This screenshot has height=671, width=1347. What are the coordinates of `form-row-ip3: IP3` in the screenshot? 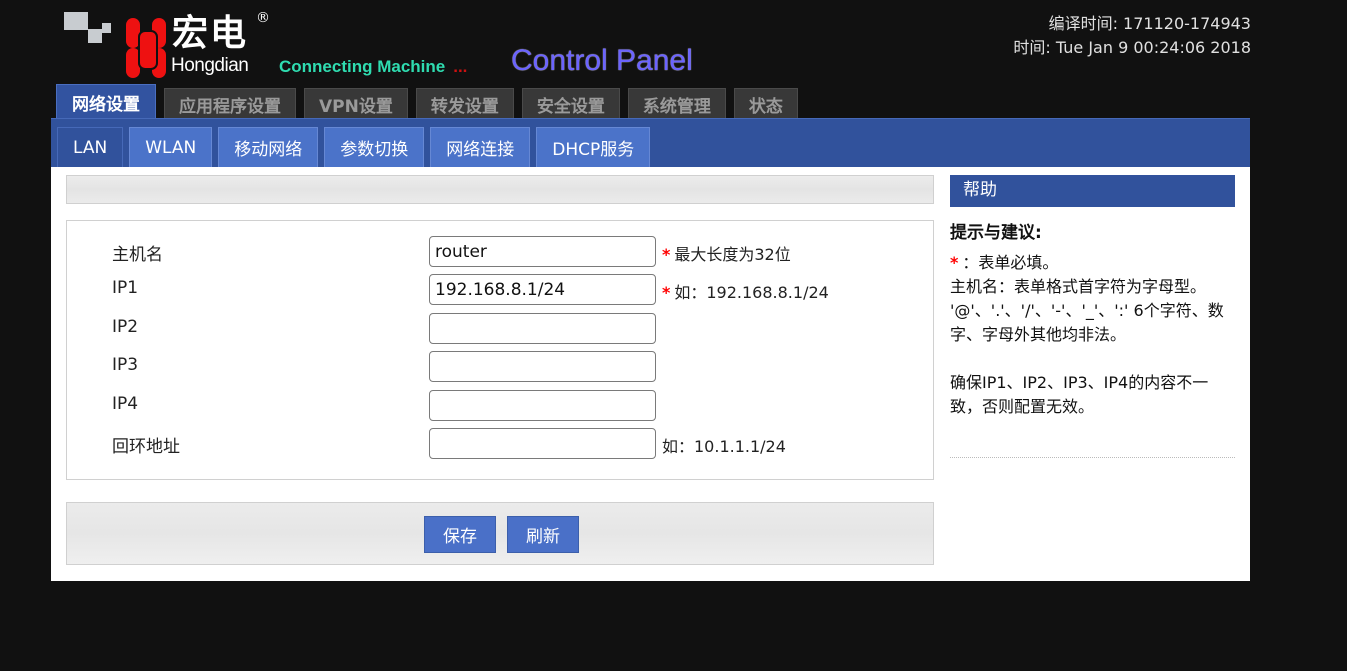 It's located at (497, 366).